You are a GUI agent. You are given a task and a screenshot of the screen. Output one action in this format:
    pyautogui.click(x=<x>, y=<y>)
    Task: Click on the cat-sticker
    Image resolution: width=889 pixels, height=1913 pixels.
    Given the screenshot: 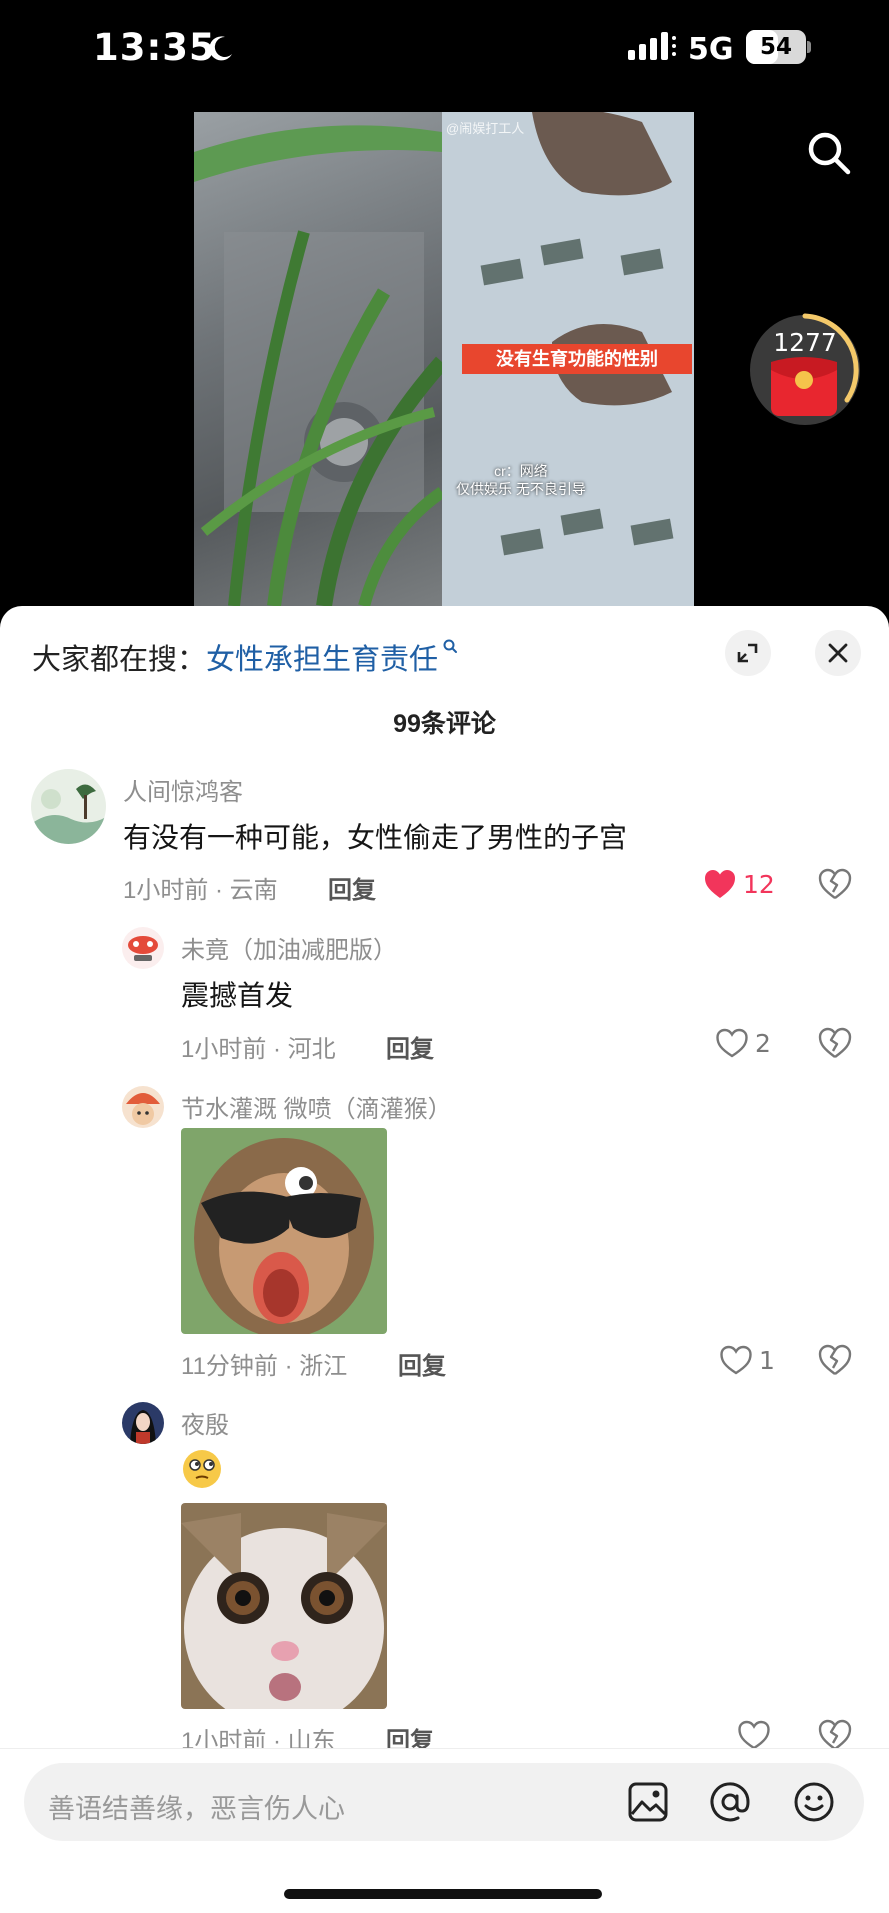 What is the action you would take?
    pyautogui.click(x=284, y=1606)
    